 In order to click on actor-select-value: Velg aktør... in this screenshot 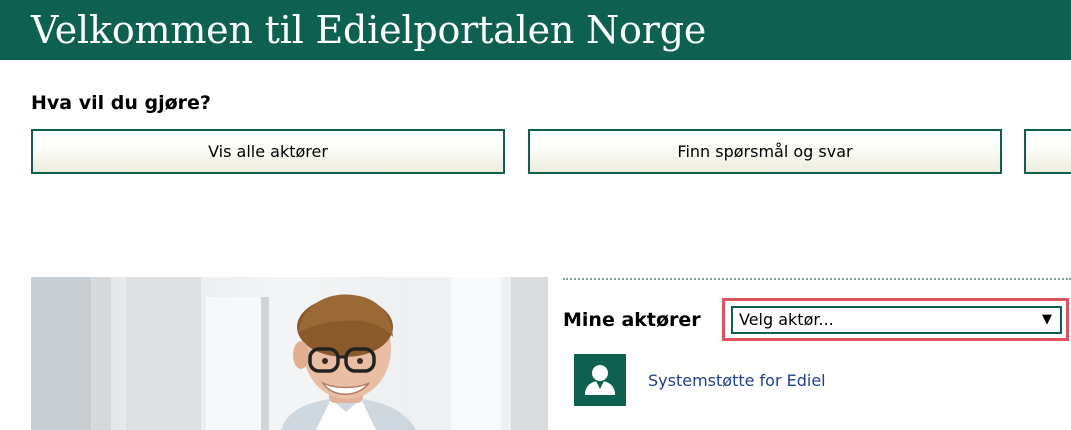, I will do `click(786, 319)`.